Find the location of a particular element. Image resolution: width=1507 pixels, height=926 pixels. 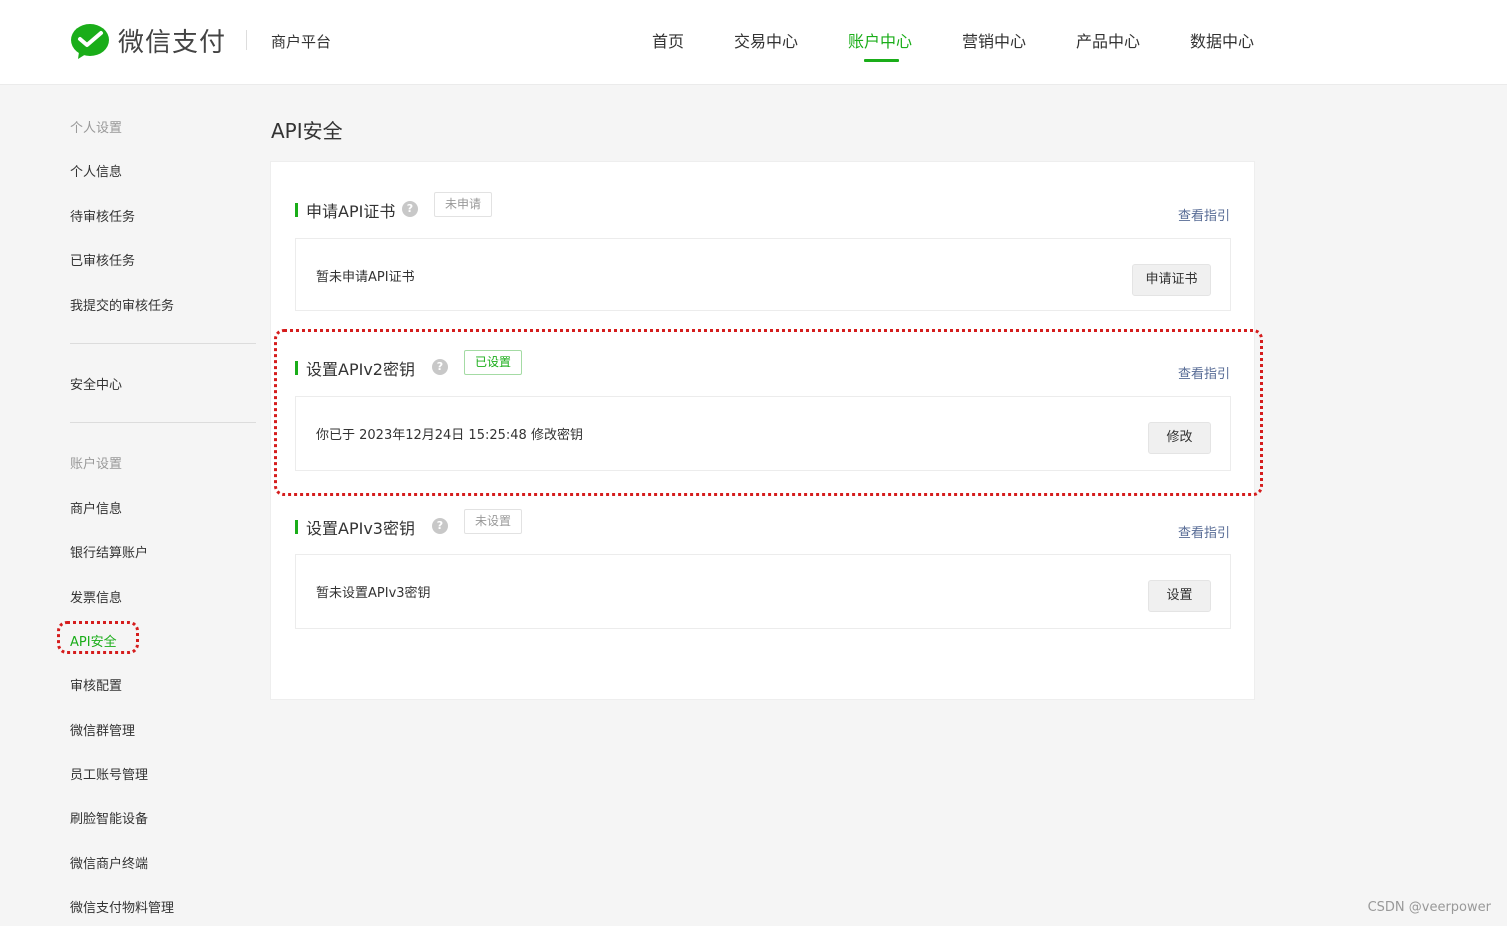

status-badge: 已设置 is located at coordinates (493, 362).